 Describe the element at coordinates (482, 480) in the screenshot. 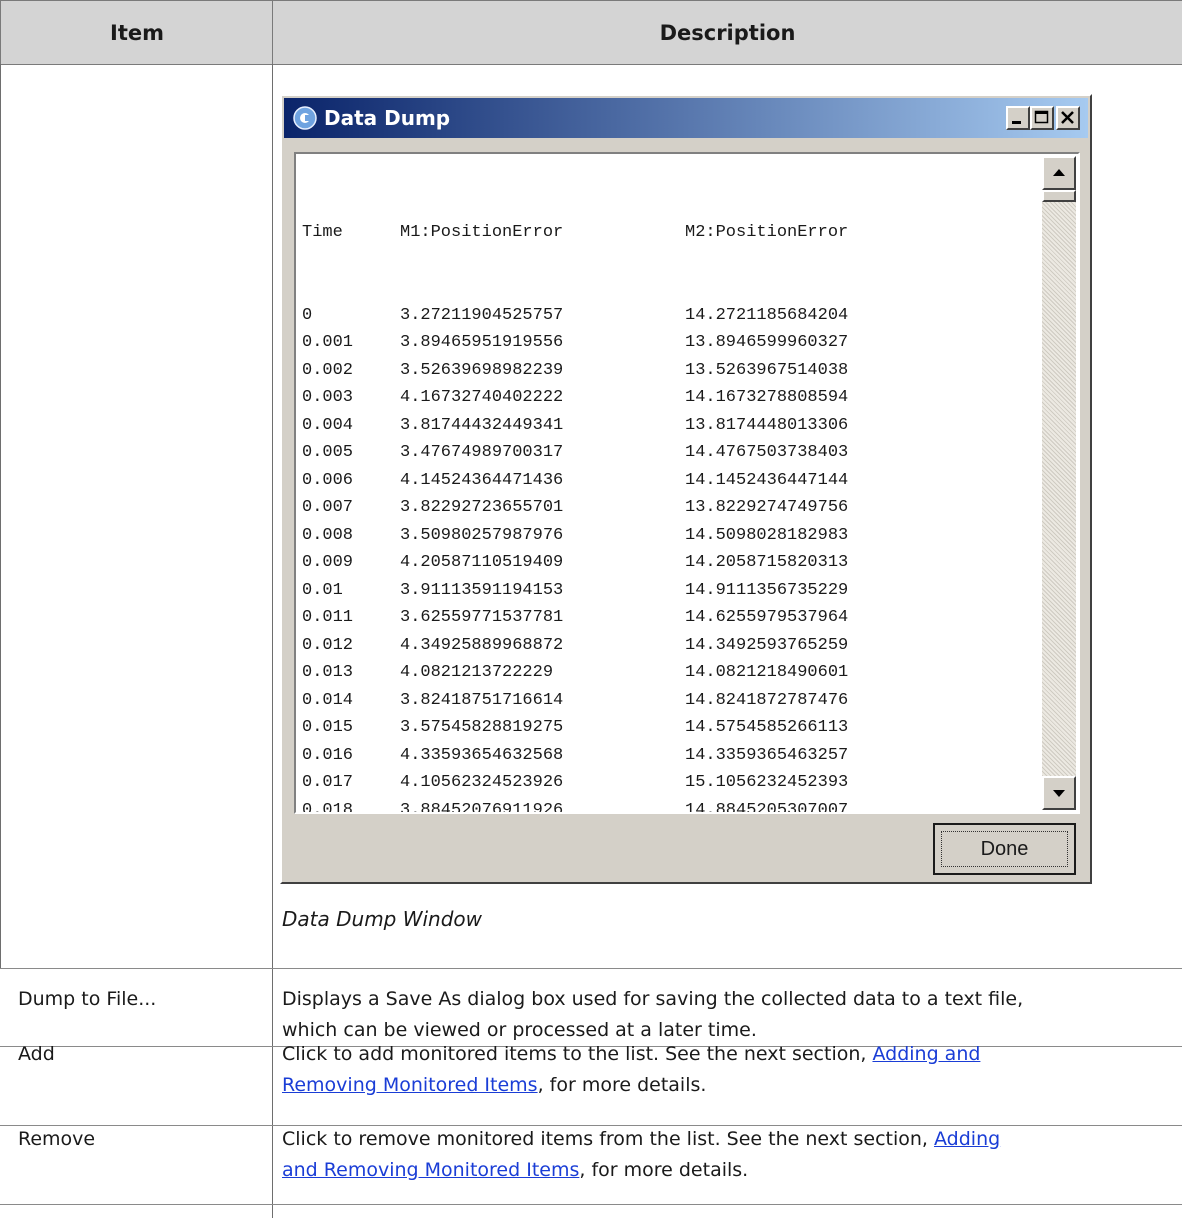

I see `m1-position-error: 4.14524364471436` at that location.